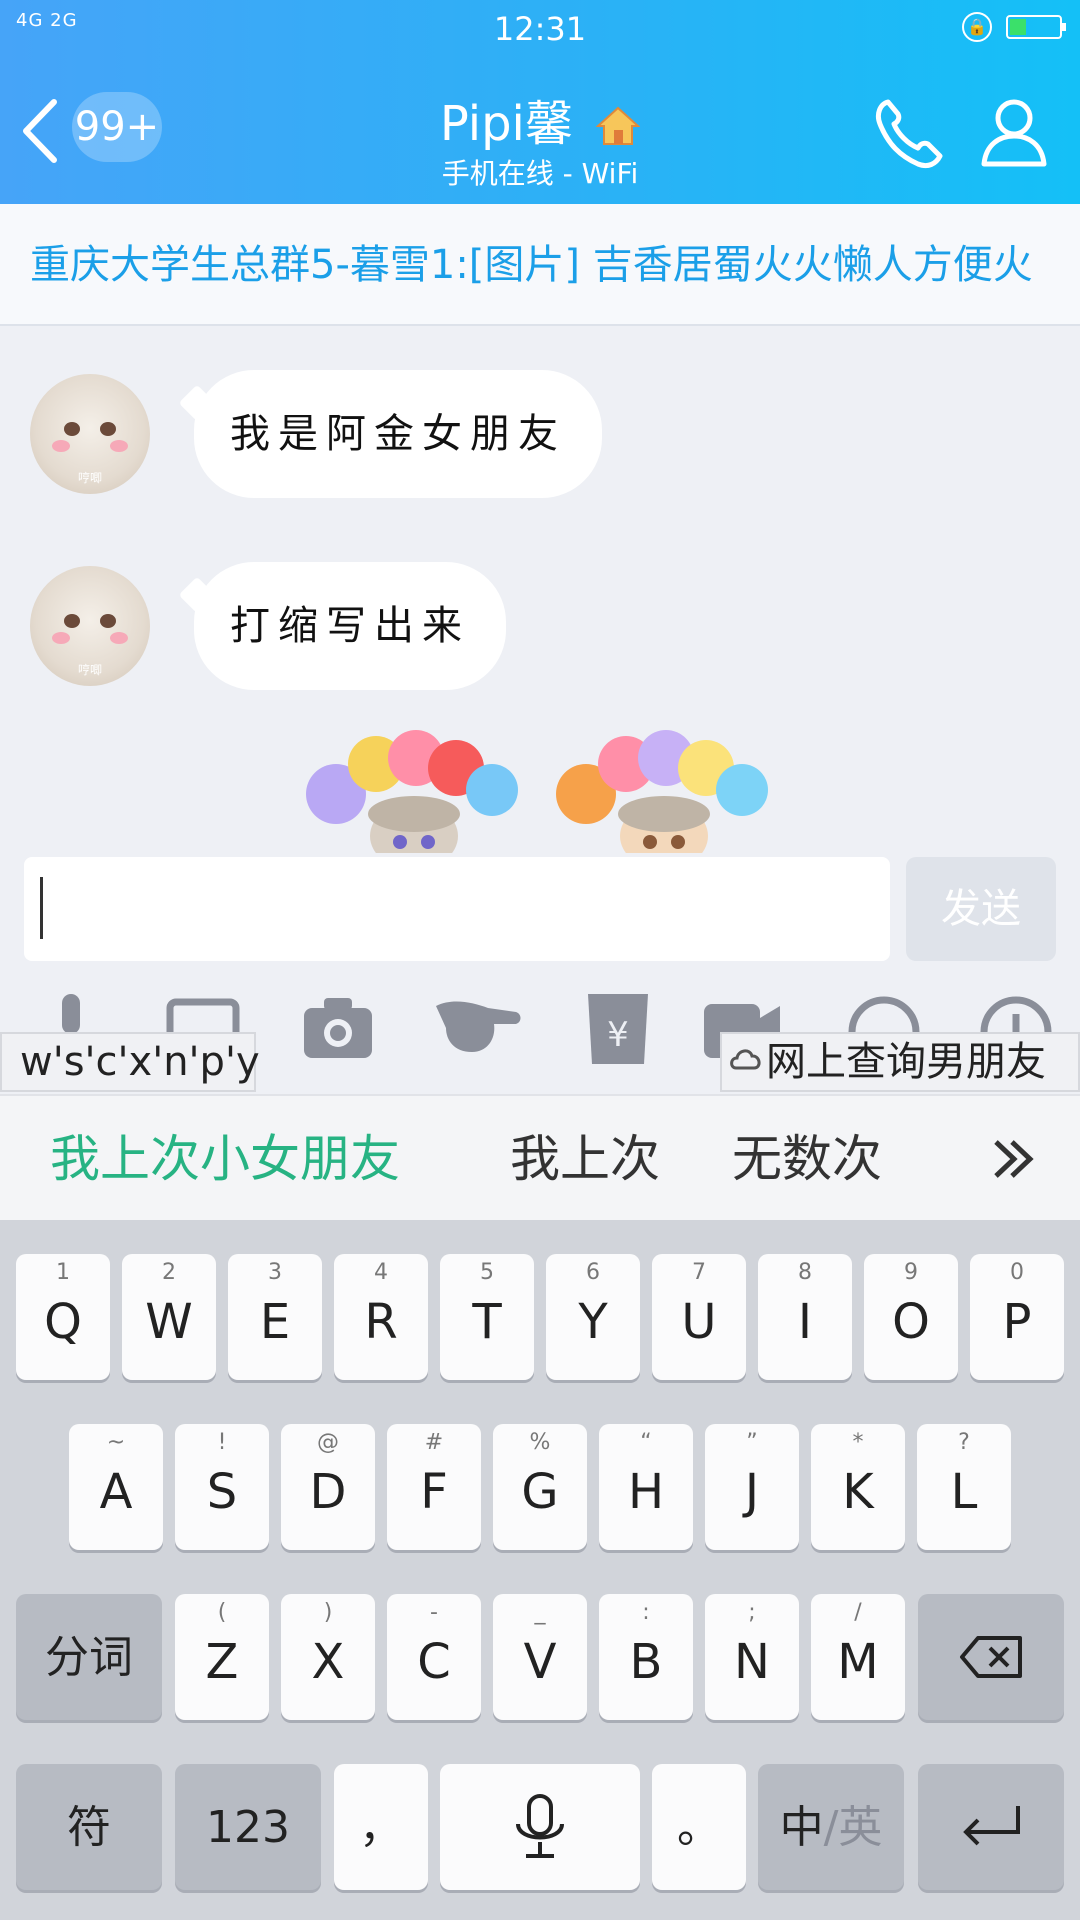  Describe the element at coordinates (222, 1657) in the screenshot. I see `key-z: (Z` at that location.